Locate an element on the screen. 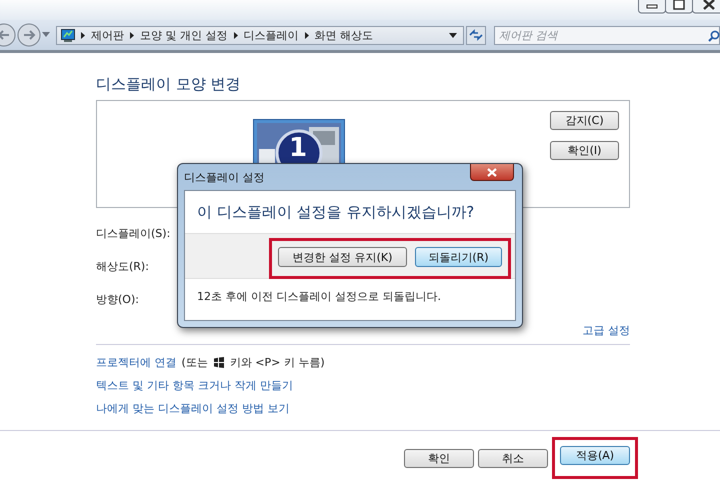 The image size is (720, 497). address-bar: 제어판 모양 및 개인 설정 디스플레이 화면 해상도 is located at coordinates (260, 35).